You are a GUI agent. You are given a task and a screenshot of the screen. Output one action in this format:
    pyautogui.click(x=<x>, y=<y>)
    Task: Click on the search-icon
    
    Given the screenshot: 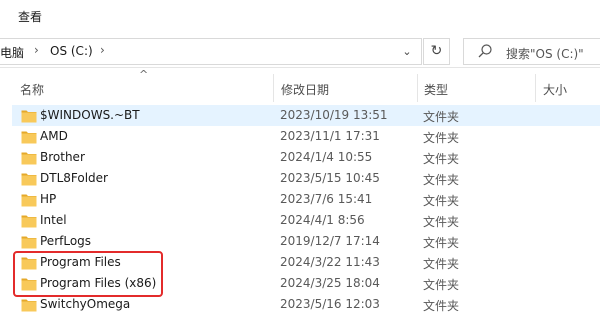 What is the action you would take?
    pyautogui.click(x=485, y=51)
    